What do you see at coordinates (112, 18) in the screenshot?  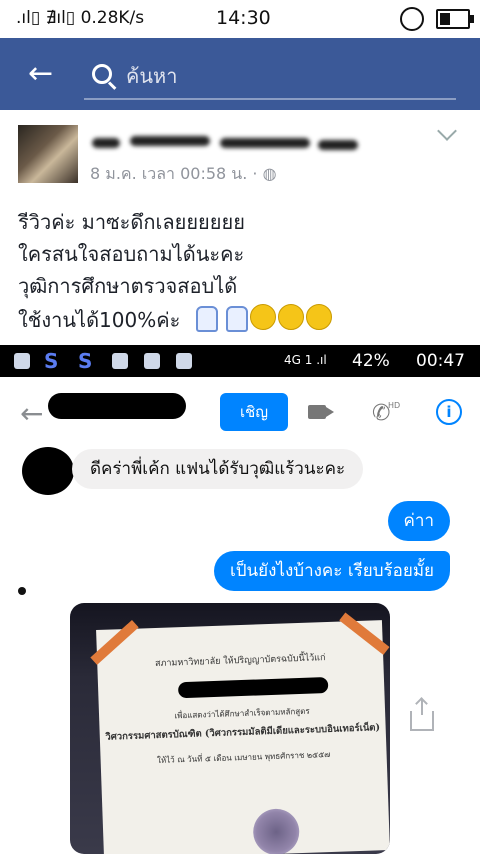 I see `network-speed: 0.28K/s` at bounding box center [112, 18].